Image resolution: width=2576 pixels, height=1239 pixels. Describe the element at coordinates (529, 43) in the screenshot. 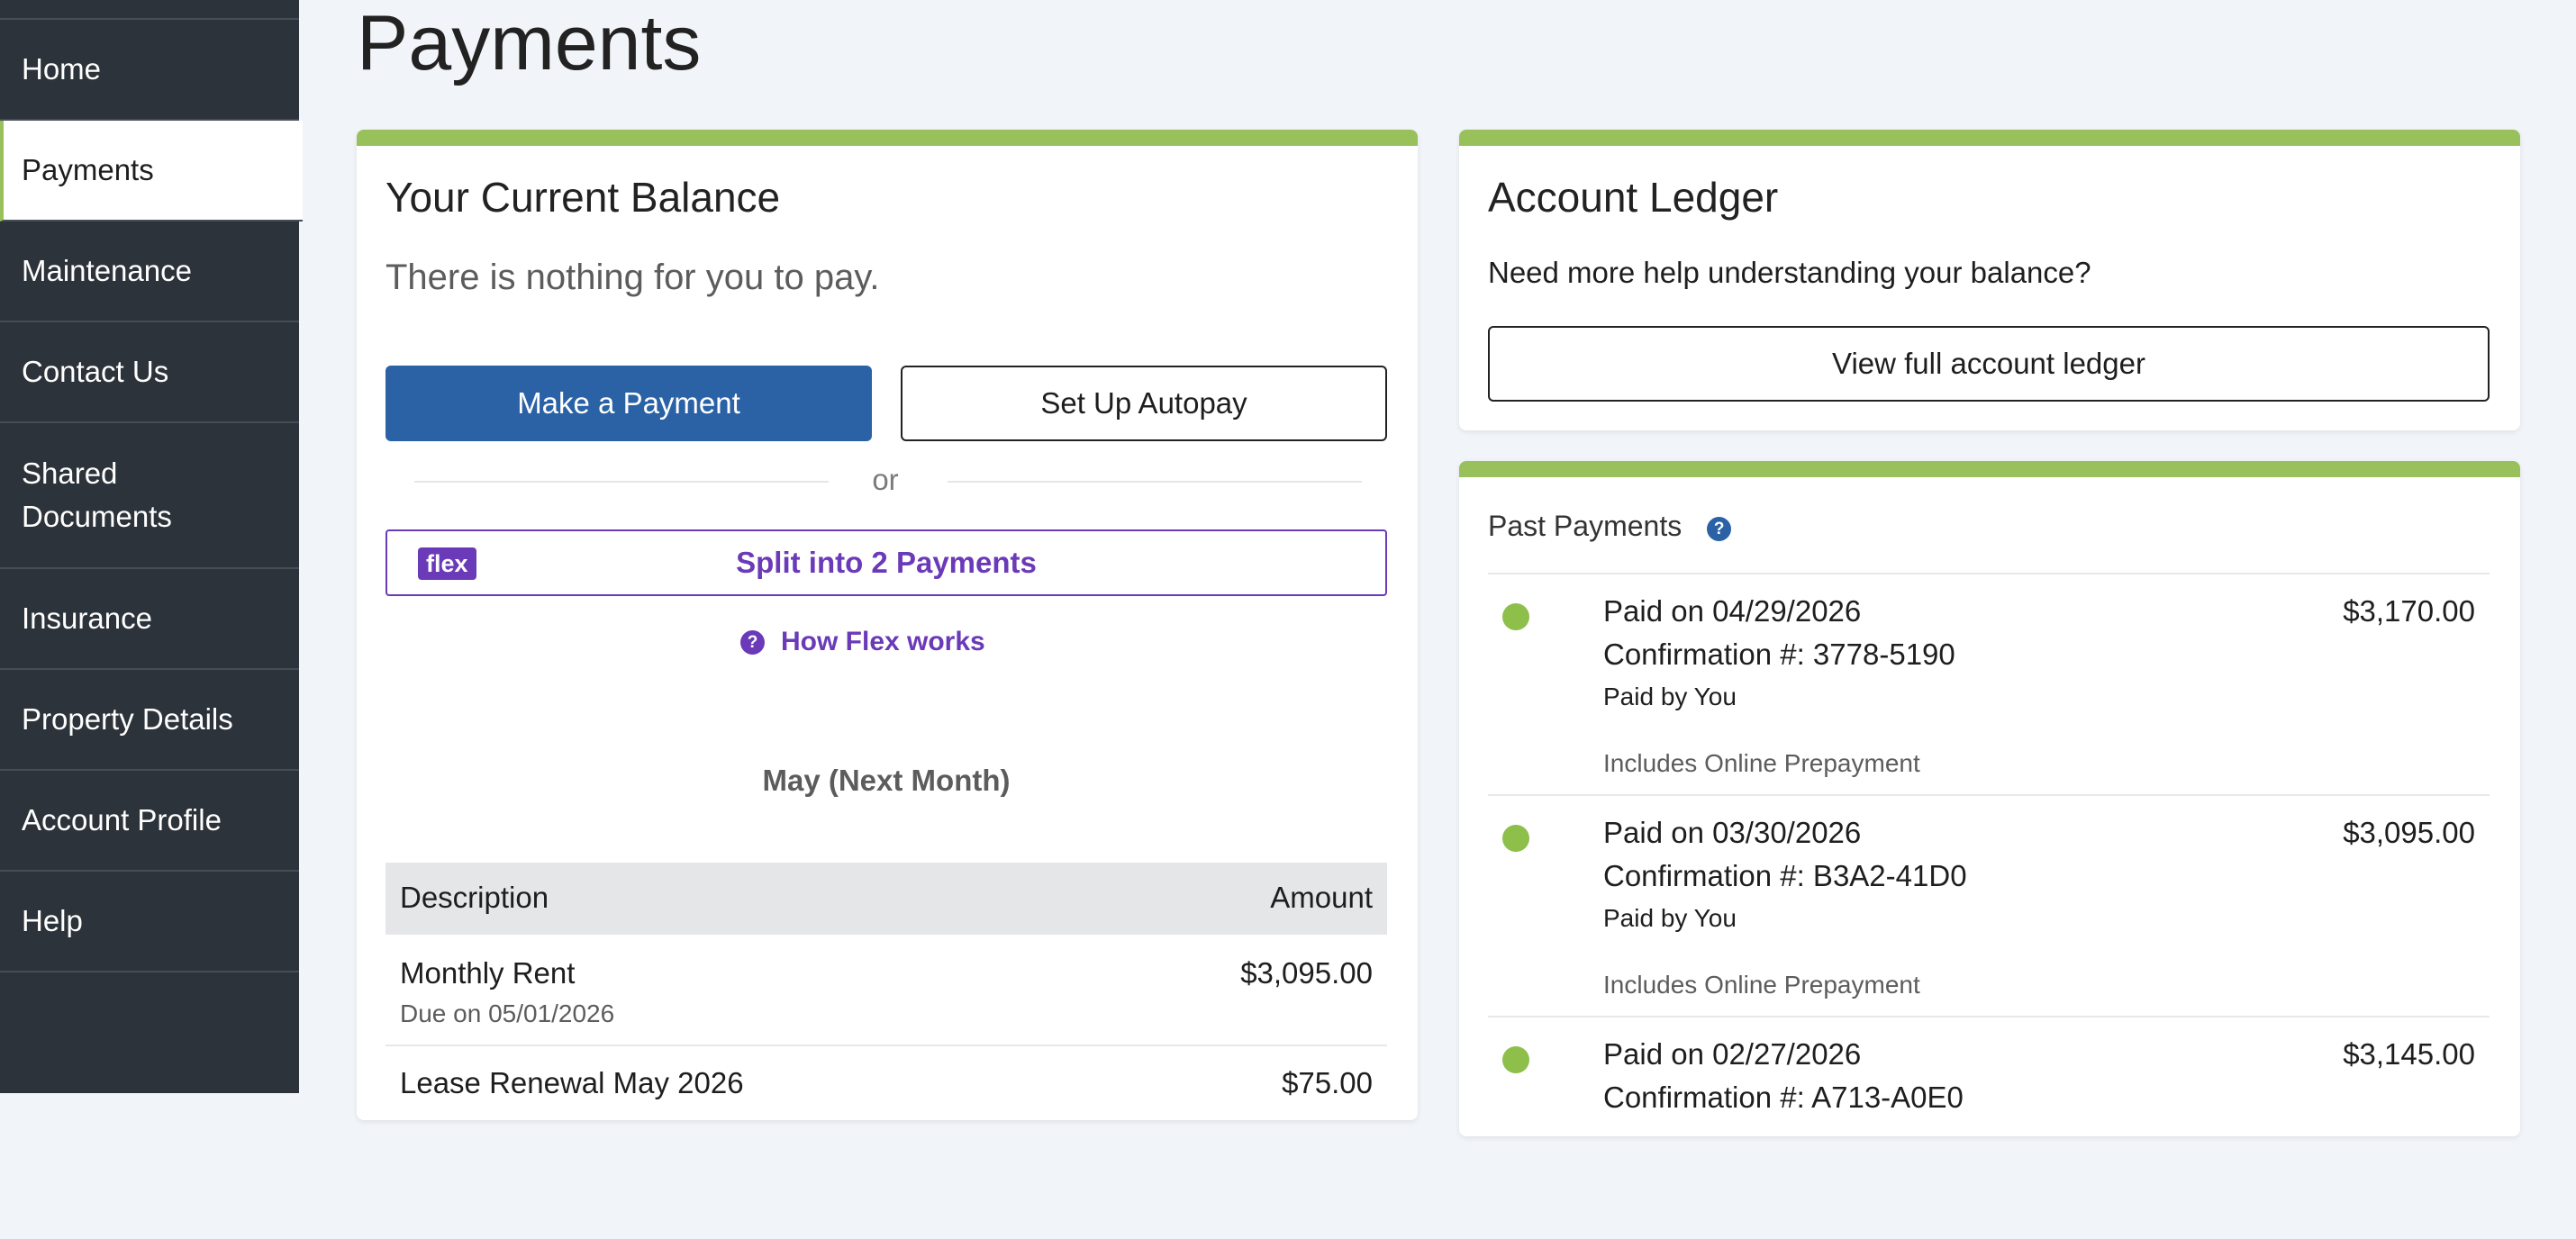

I see `page-title: Payments` at that location.